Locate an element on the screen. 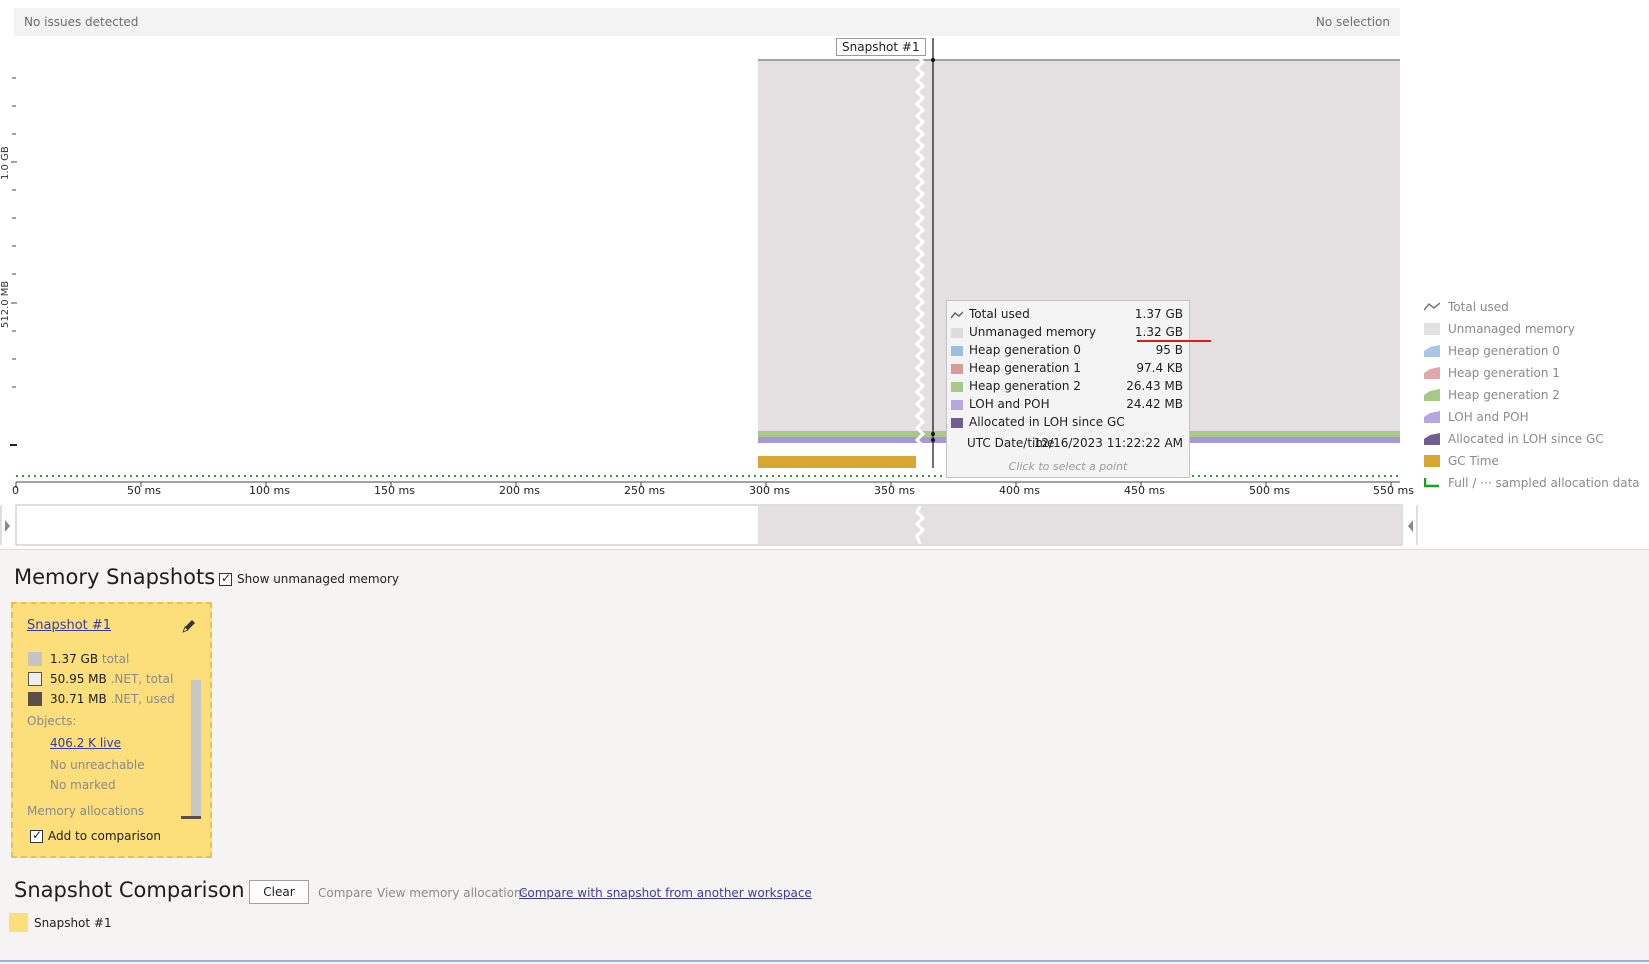 The width and height of the screenshot is (1649, 964). tooltip-row-heap-gen2: Heap generation 2 26.43 MB is located at coordinates (1067, 387).